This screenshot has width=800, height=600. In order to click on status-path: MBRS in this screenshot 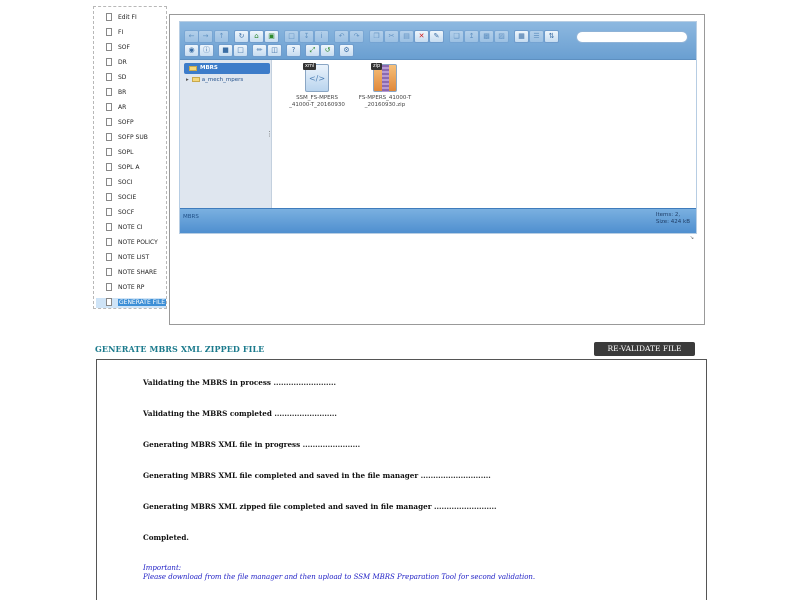, I will do `click(191, 217)`.